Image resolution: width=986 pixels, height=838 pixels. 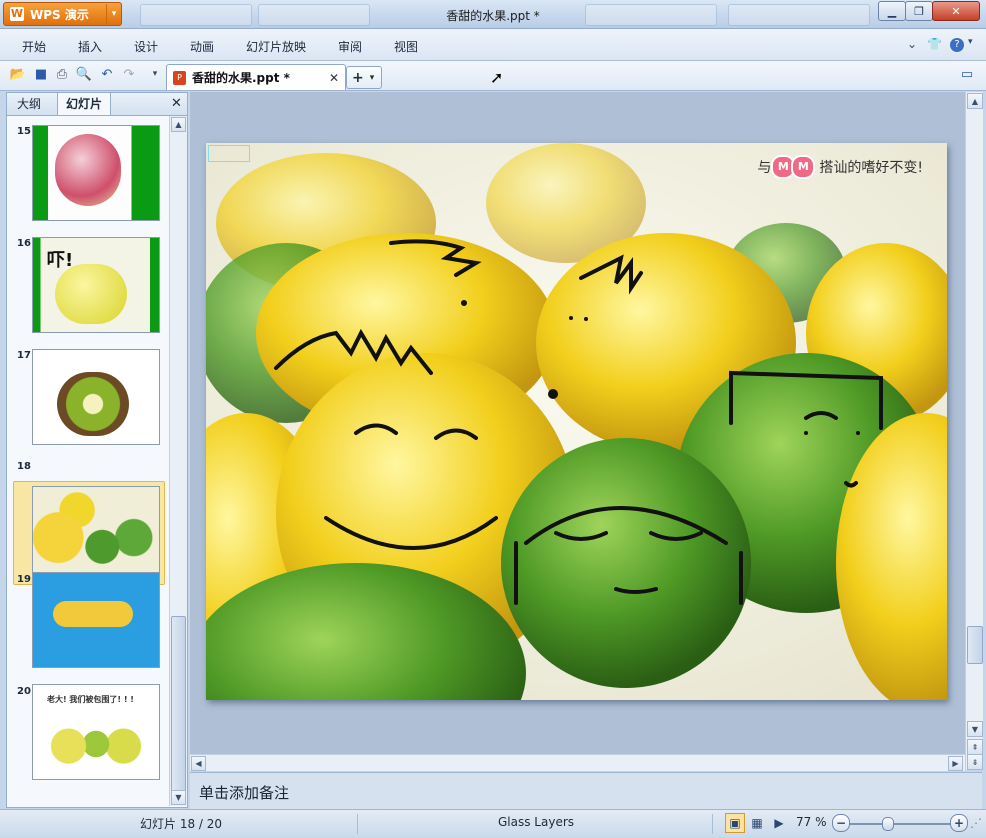 What do you see at coordinates (912, 44) in the screenshot?
I see `ribbon-collapse-icon: ⌄` at bounding box center [912, 44].